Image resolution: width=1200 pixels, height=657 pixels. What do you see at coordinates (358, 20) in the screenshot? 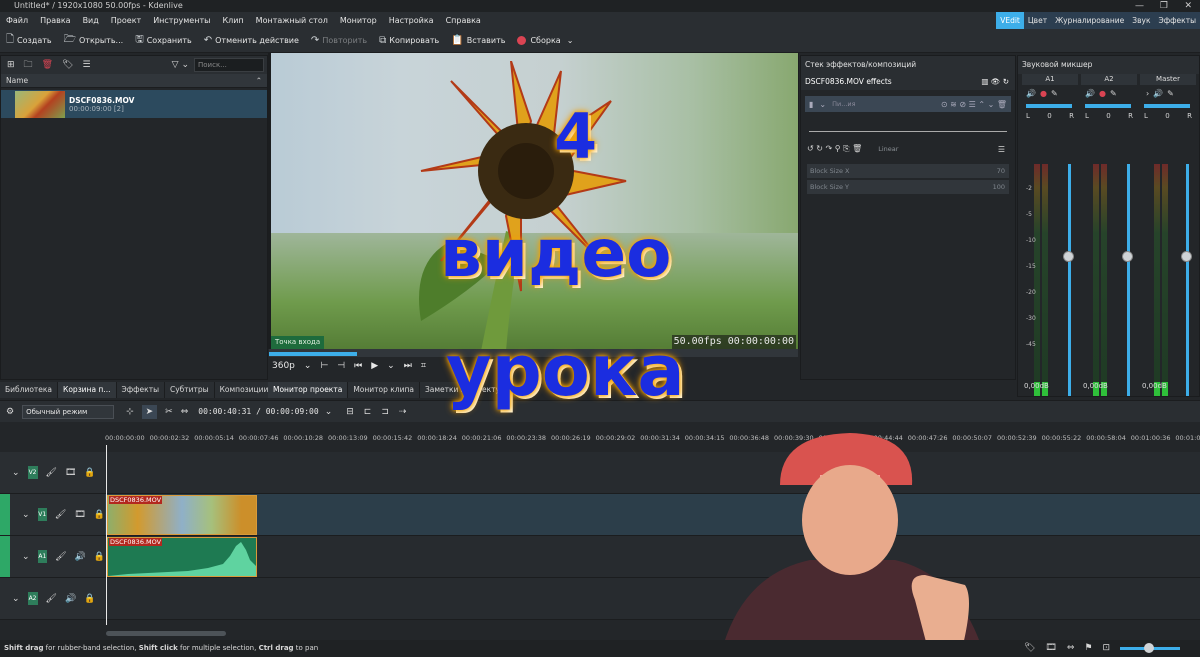
I see `menu-monitor: Монитор` at bounding box center [358, 20].